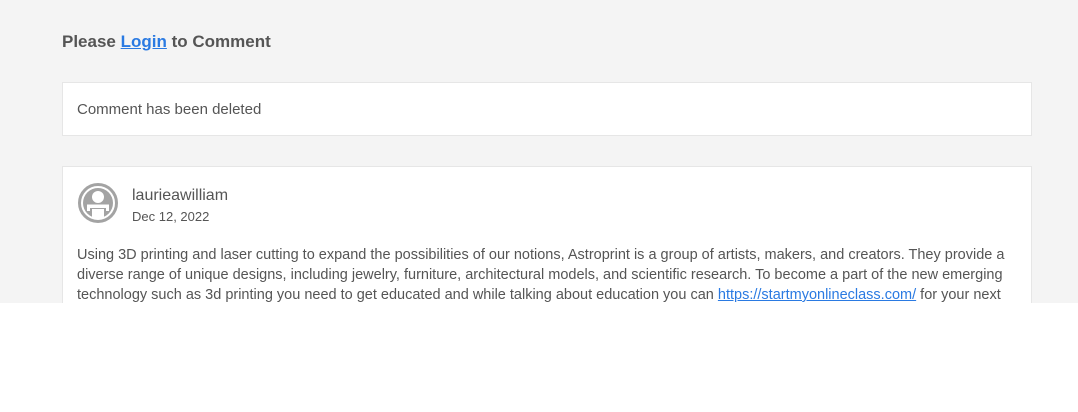 The image size is (1078, 412). What do you see at coordinates (960, 295) in the screenshot?
I see `comment-text-after-link: for your next` at bounding box center [960, 295].